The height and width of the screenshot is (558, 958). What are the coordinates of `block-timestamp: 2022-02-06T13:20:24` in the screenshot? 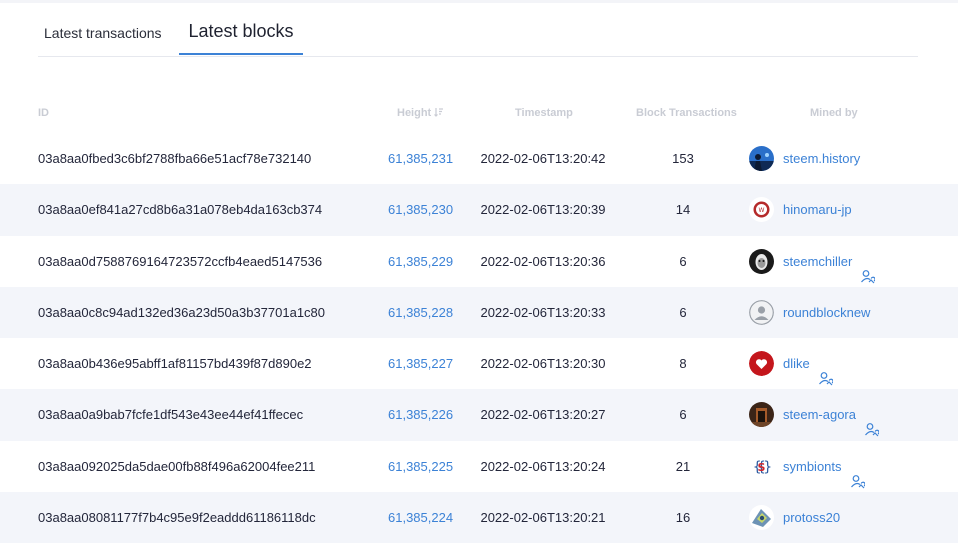 It's located at (543, 466).